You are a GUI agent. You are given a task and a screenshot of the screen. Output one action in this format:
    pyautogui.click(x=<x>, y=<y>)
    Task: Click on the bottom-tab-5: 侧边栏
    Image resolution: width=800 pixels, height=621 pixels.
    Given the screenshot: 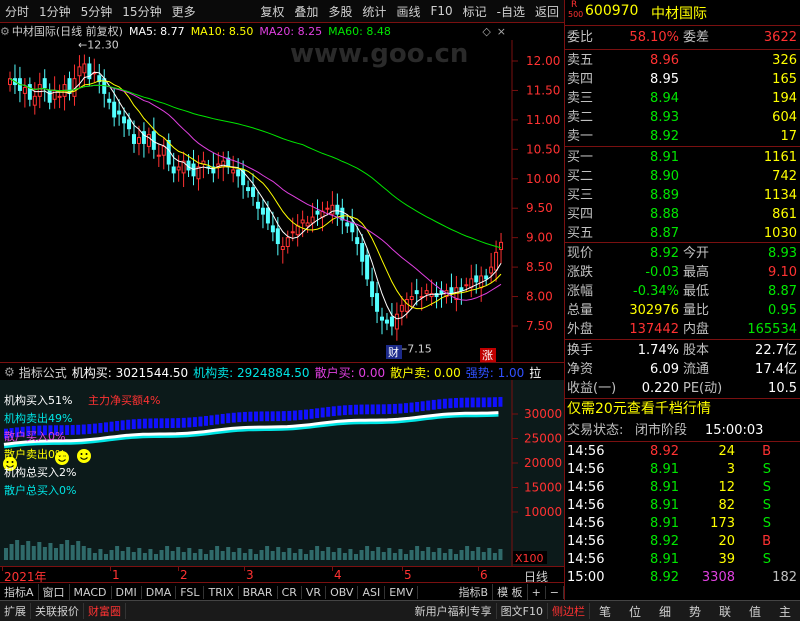 What is the action you would take?
    pyautogui.click(x=569, y=611)
    